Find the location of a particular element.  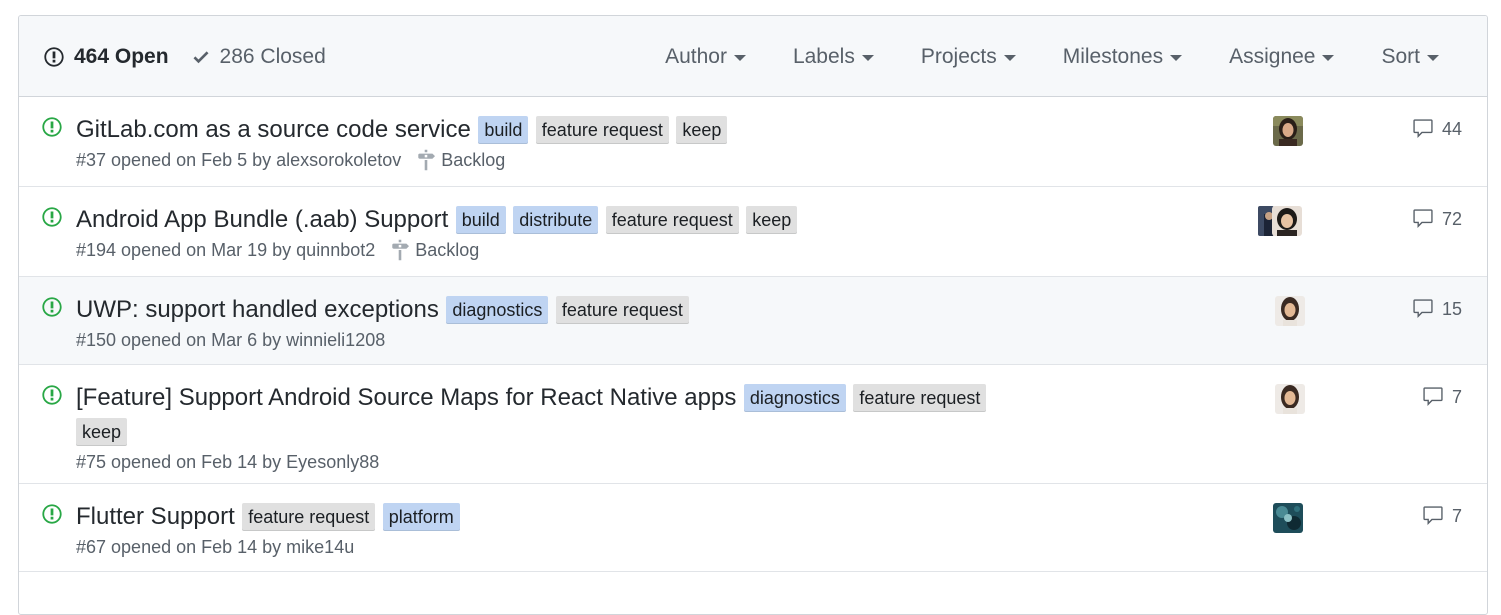

issue-title: Flutter Support is located at coordinates (155, 516).